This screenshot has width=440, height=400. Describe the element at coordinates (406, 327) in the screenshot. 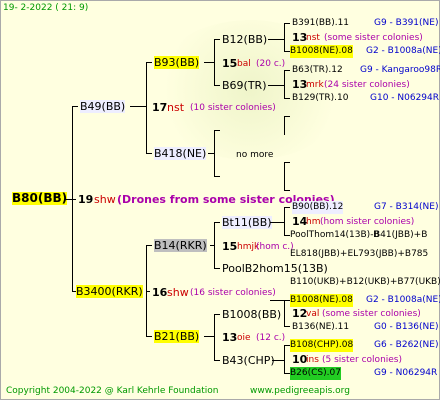

I see `g15-row-14-id: G0 - B136(NE)` at that location.